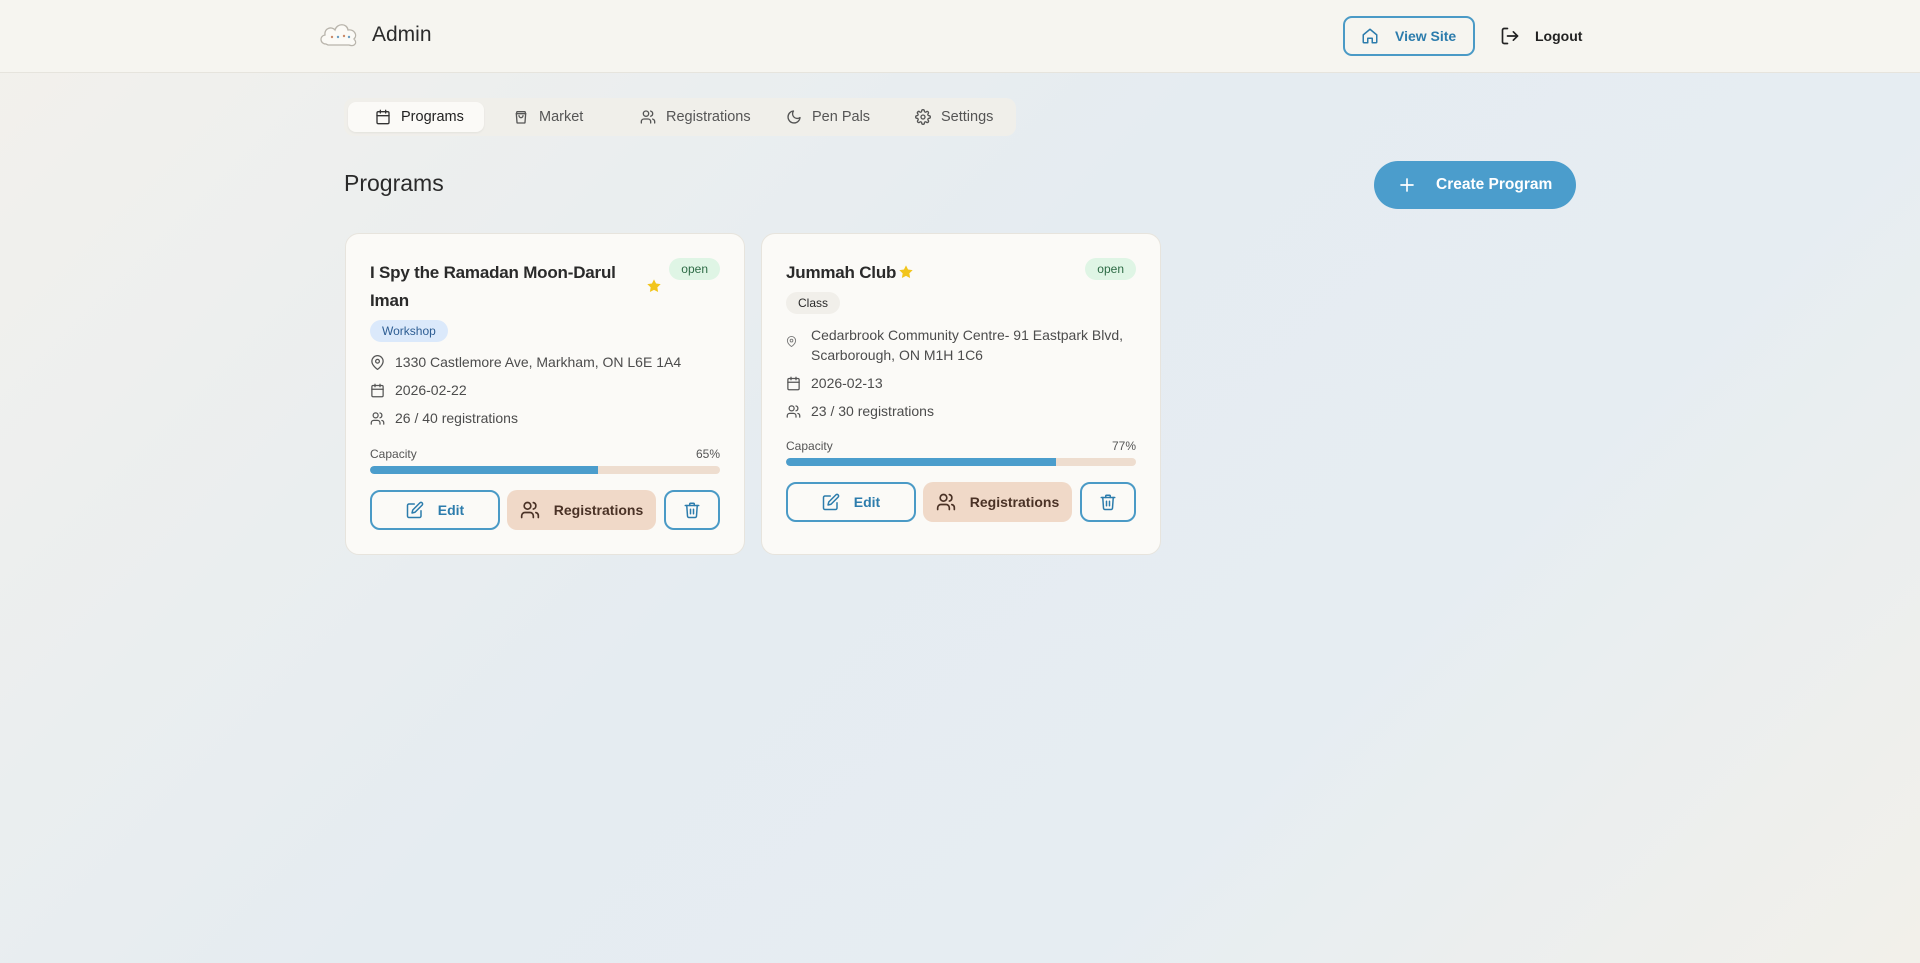 The image size is (1920, 963). I want to click on tab-registrations: Registrations, so click(686, 117).